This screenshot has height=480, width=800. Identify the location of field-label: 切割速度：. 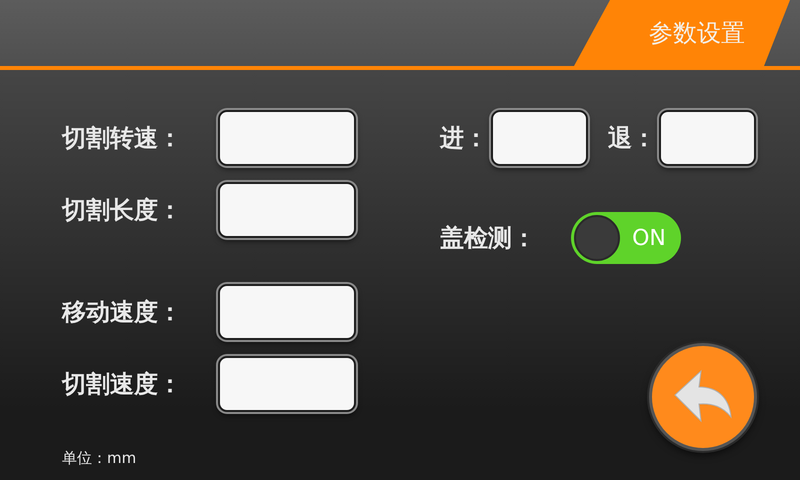
(122, 384).